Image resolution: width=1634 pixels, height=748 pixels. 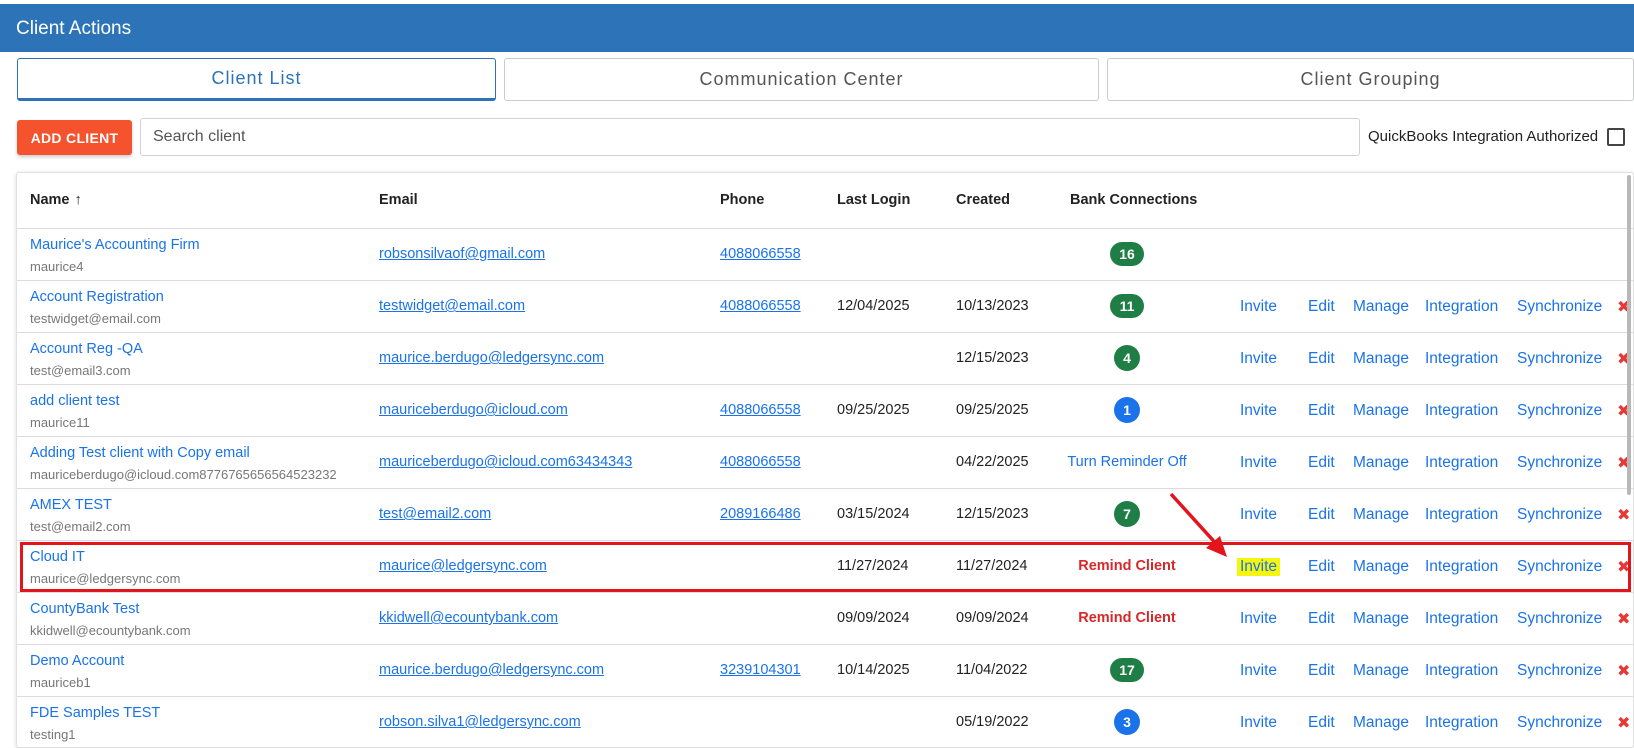 What do you see at coordinates (57, 557) in the screenshot?
I see `client-name-link: Cloud IT` at bounding box center [57, 557].